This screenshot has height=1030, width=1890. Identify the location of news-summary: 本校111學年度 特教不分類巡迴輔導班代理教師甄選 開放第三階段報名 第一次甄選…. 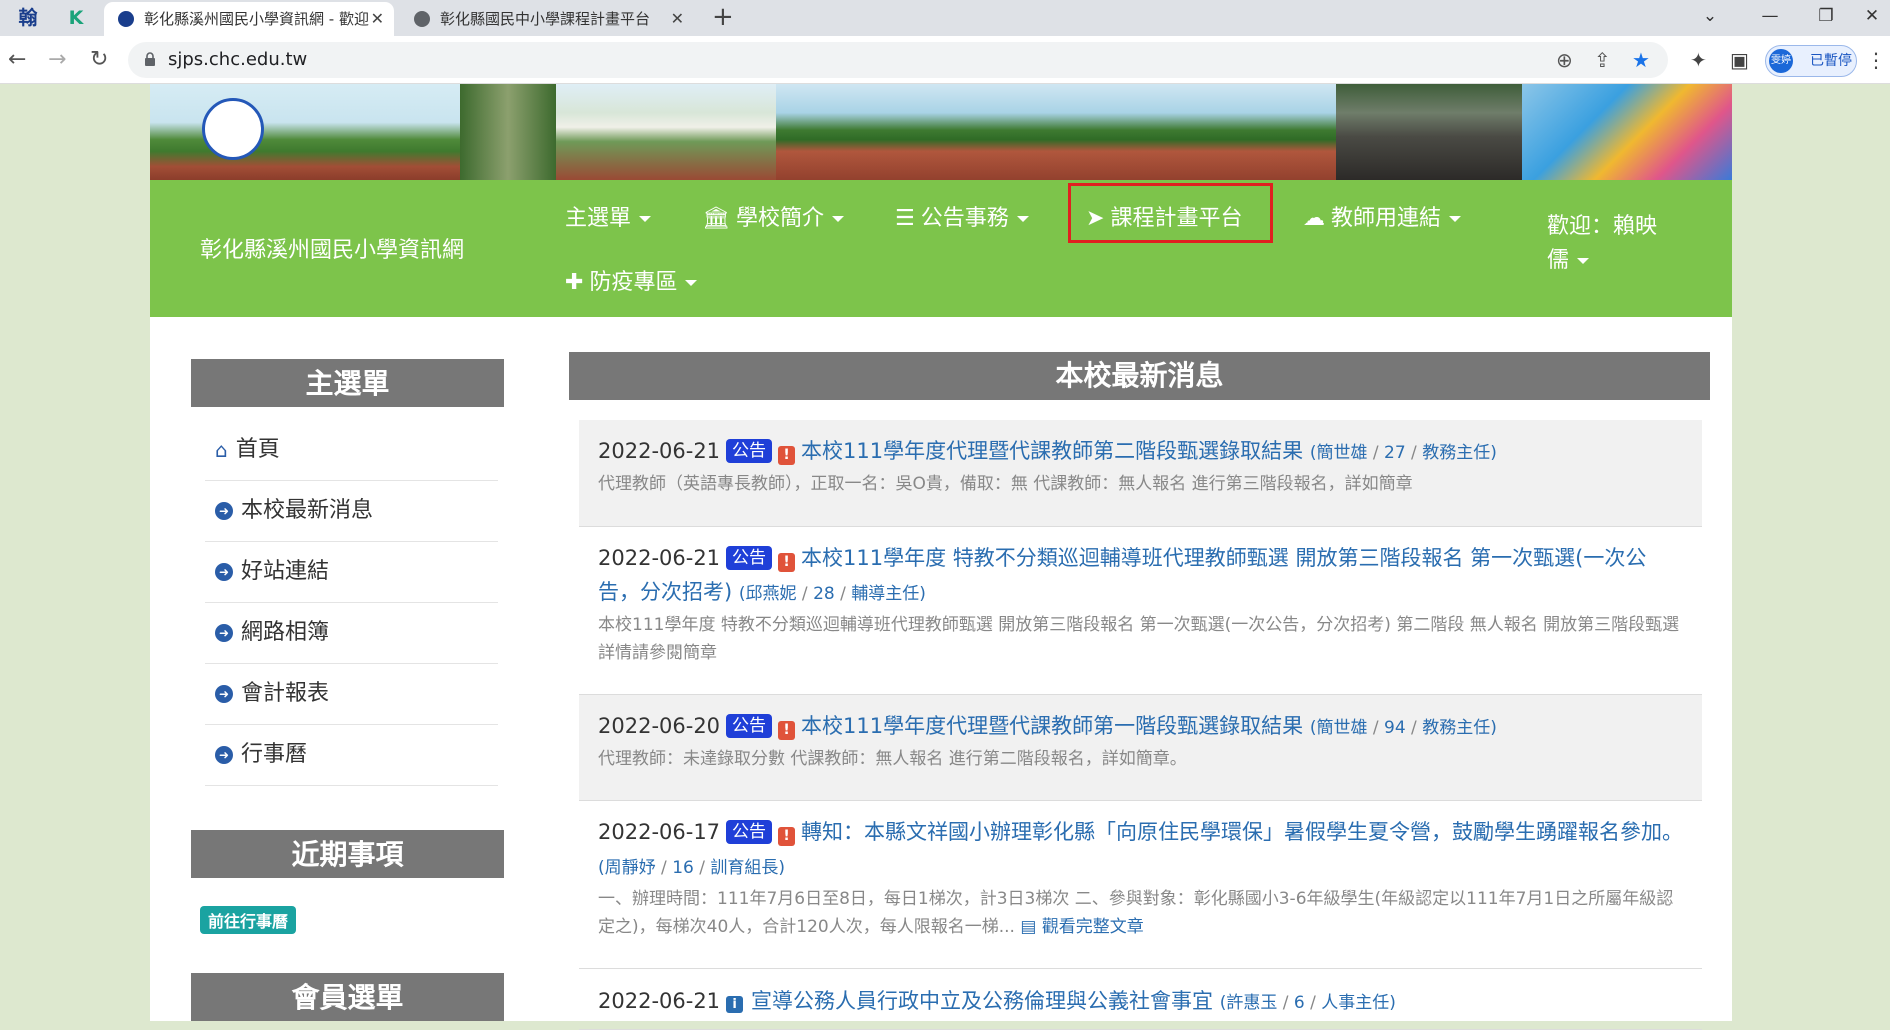
(1139, 639).